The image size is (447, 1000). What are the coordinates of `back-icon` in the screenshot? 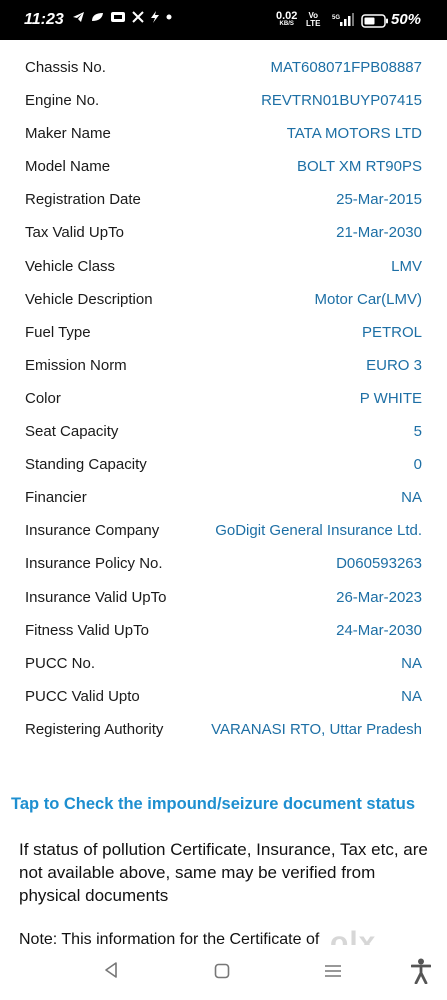 It's located at (111, 970).